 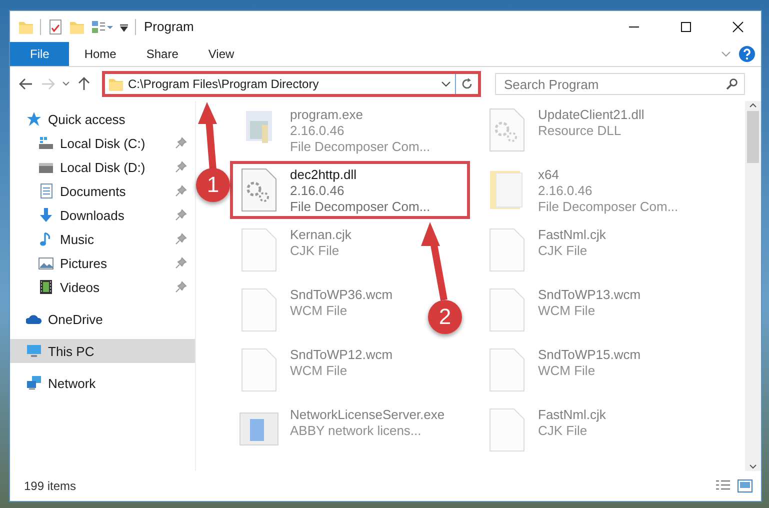 I want to click on folder-icon, so click(x=116, y=84).